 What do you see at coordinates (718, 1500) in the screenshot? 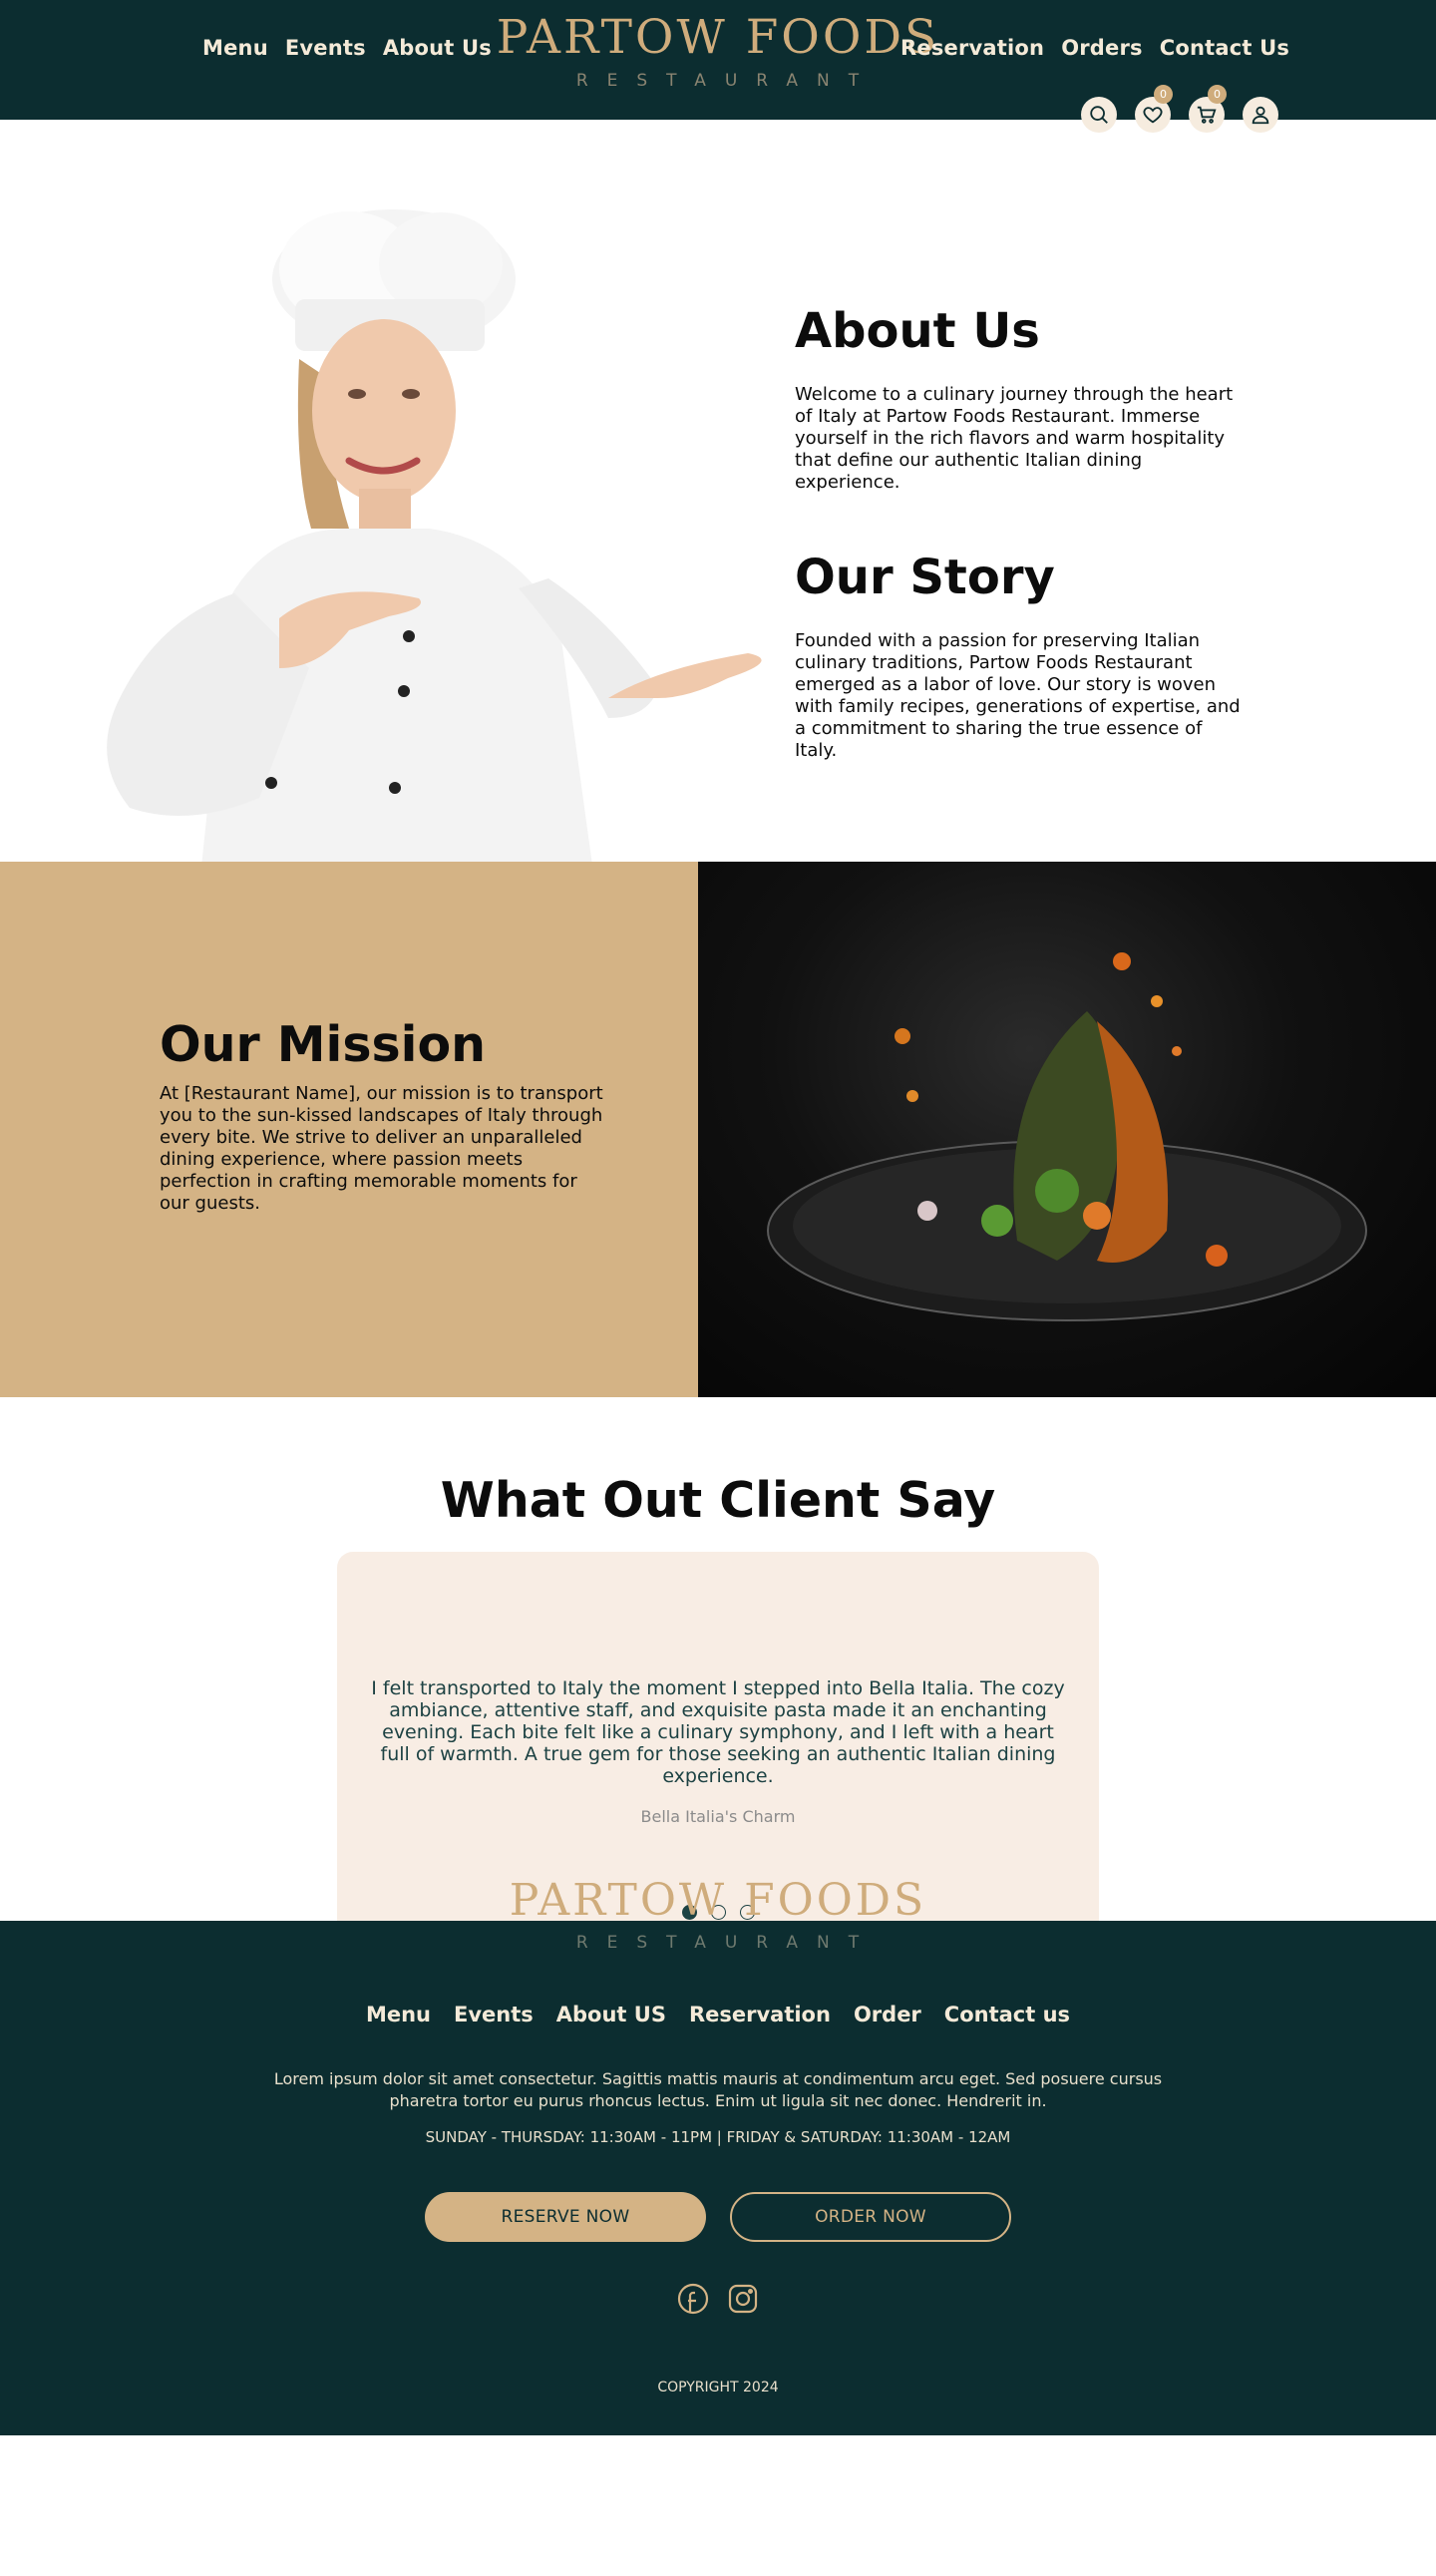
I see `testimonials-heading: What Out Client Say` at bounding box center [718, 1500].